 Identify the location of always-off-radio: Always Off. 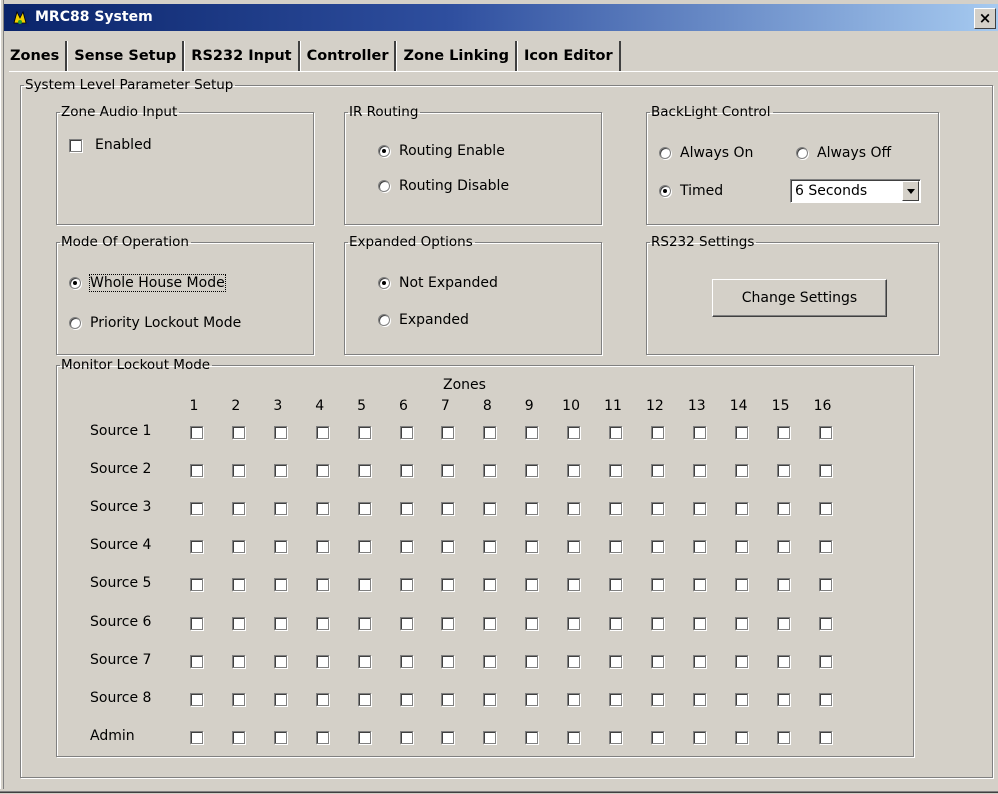
(843, 153).